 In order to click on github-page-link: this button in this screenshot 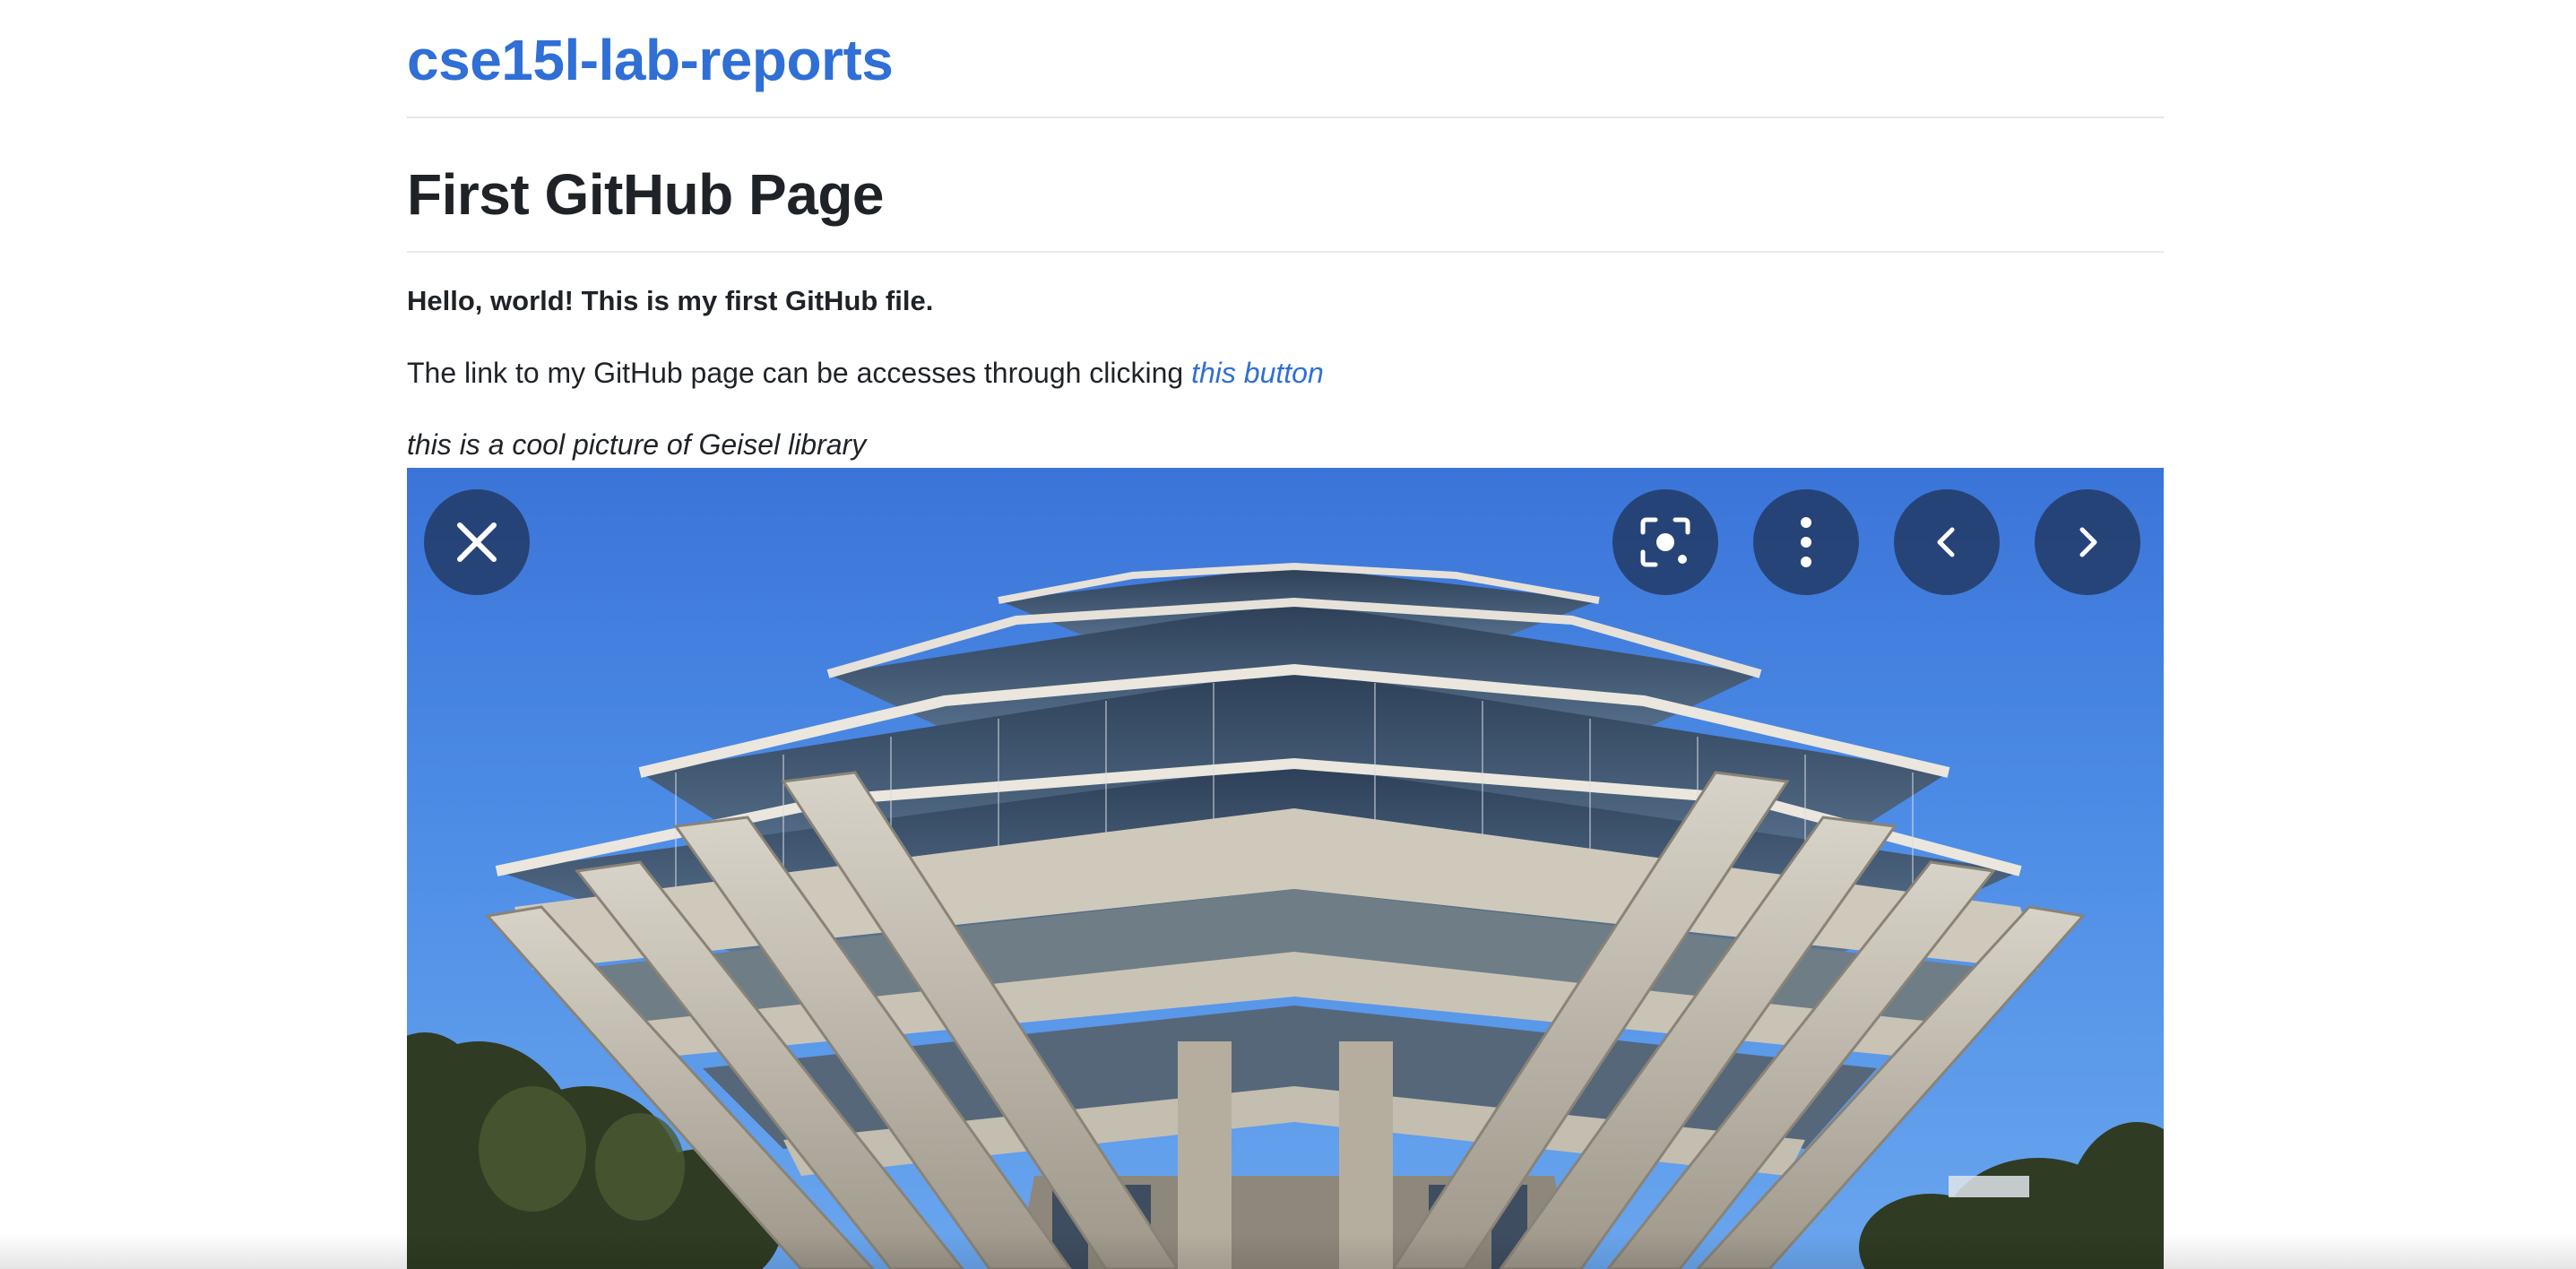, I will do `click(1257, 373)`.